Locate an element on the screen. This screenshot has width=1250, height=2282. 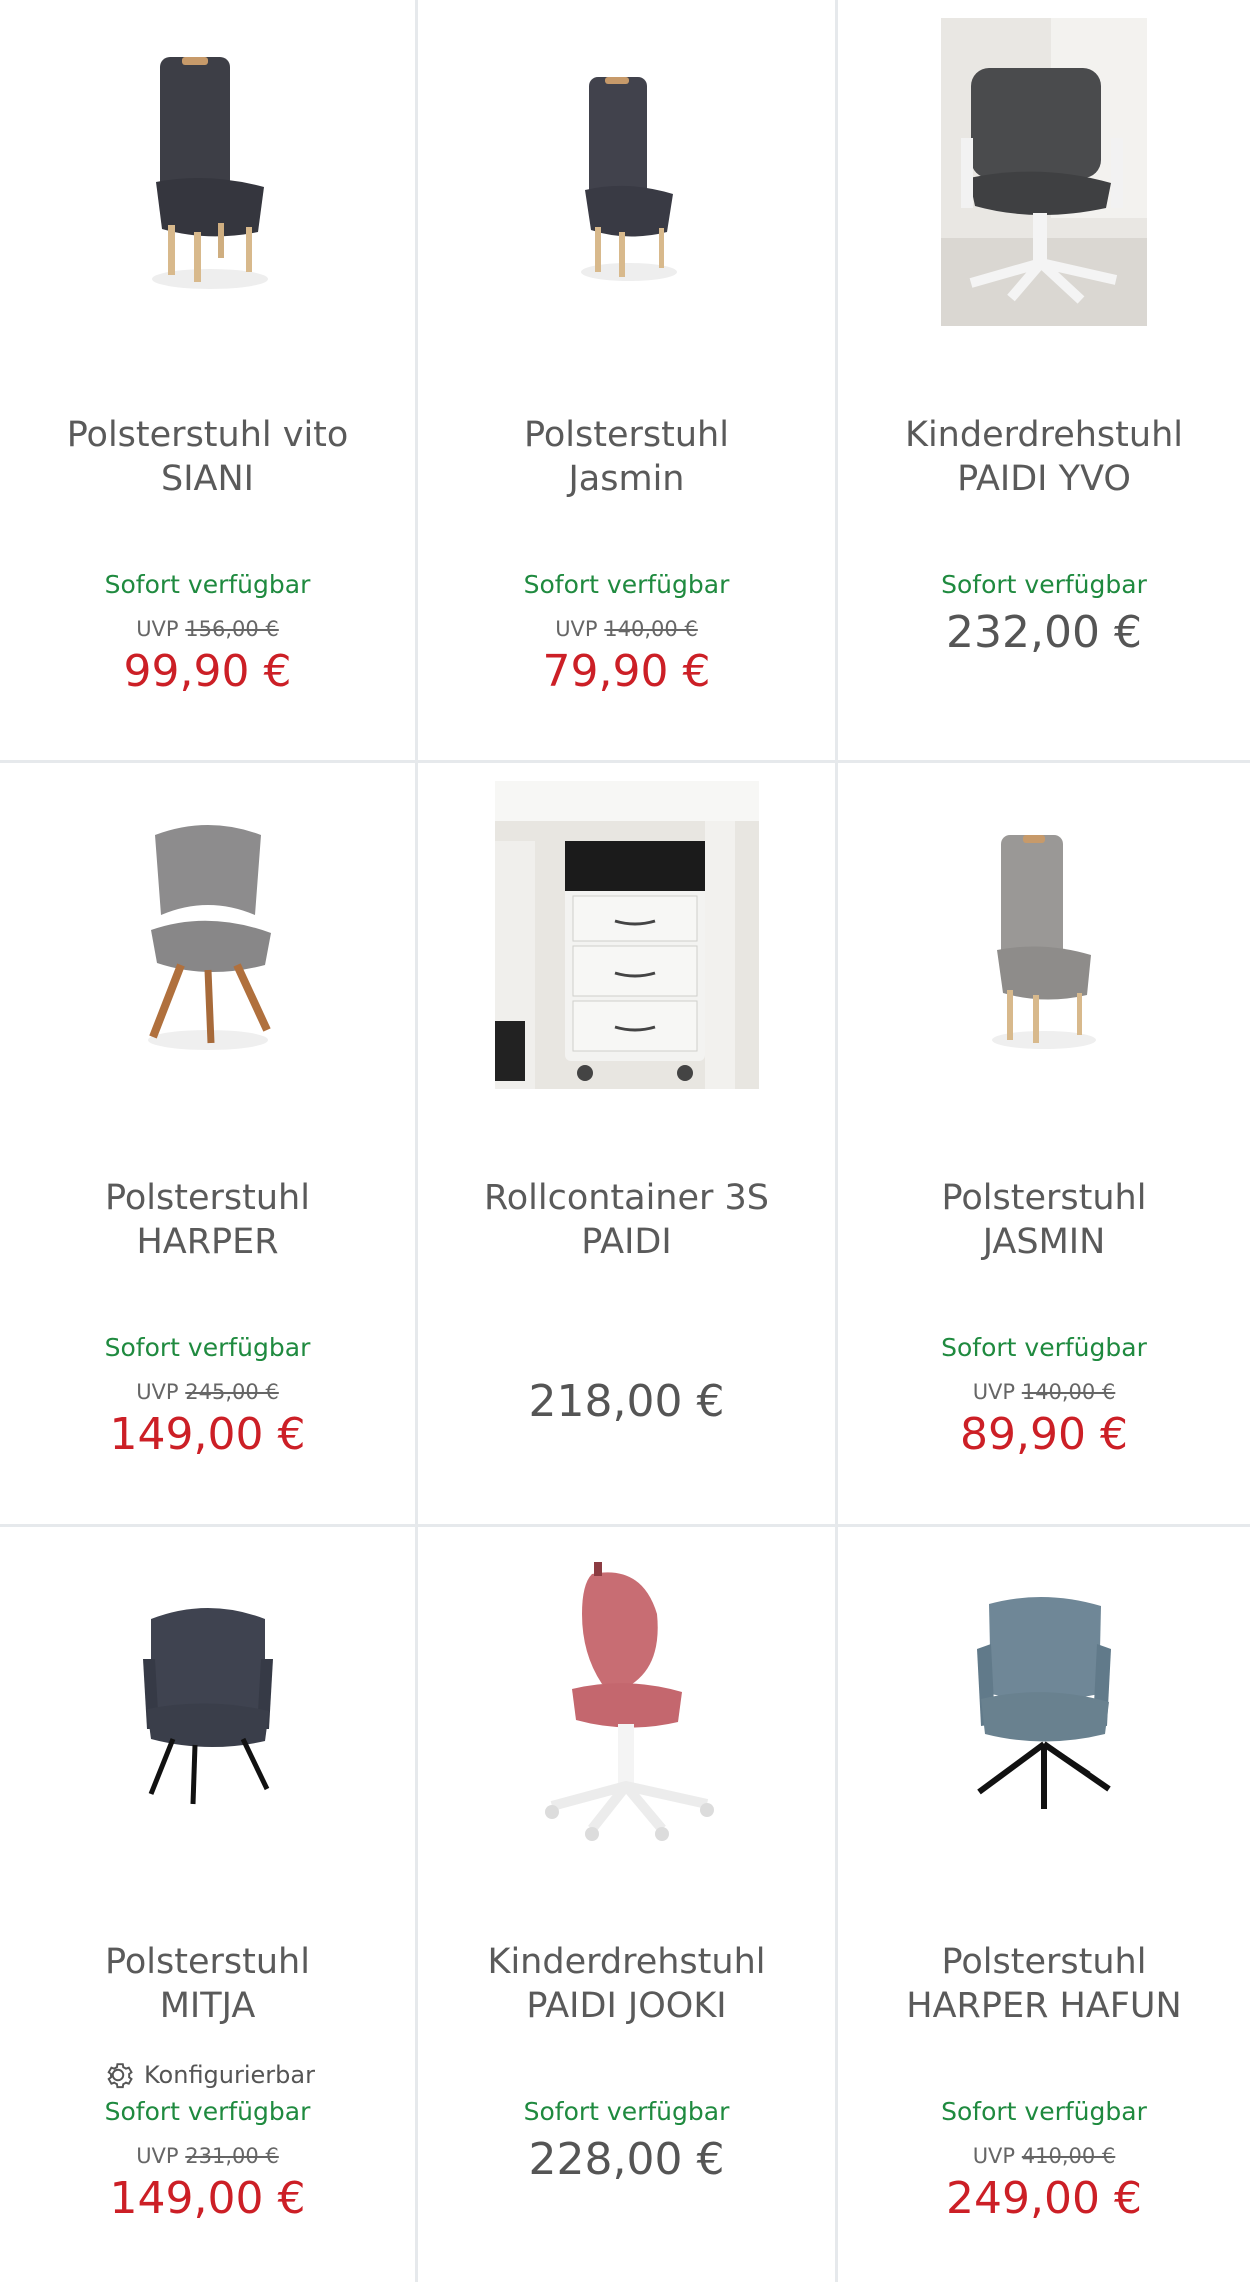
product-title-line2: SIANI is located at coordinates (207, 479).